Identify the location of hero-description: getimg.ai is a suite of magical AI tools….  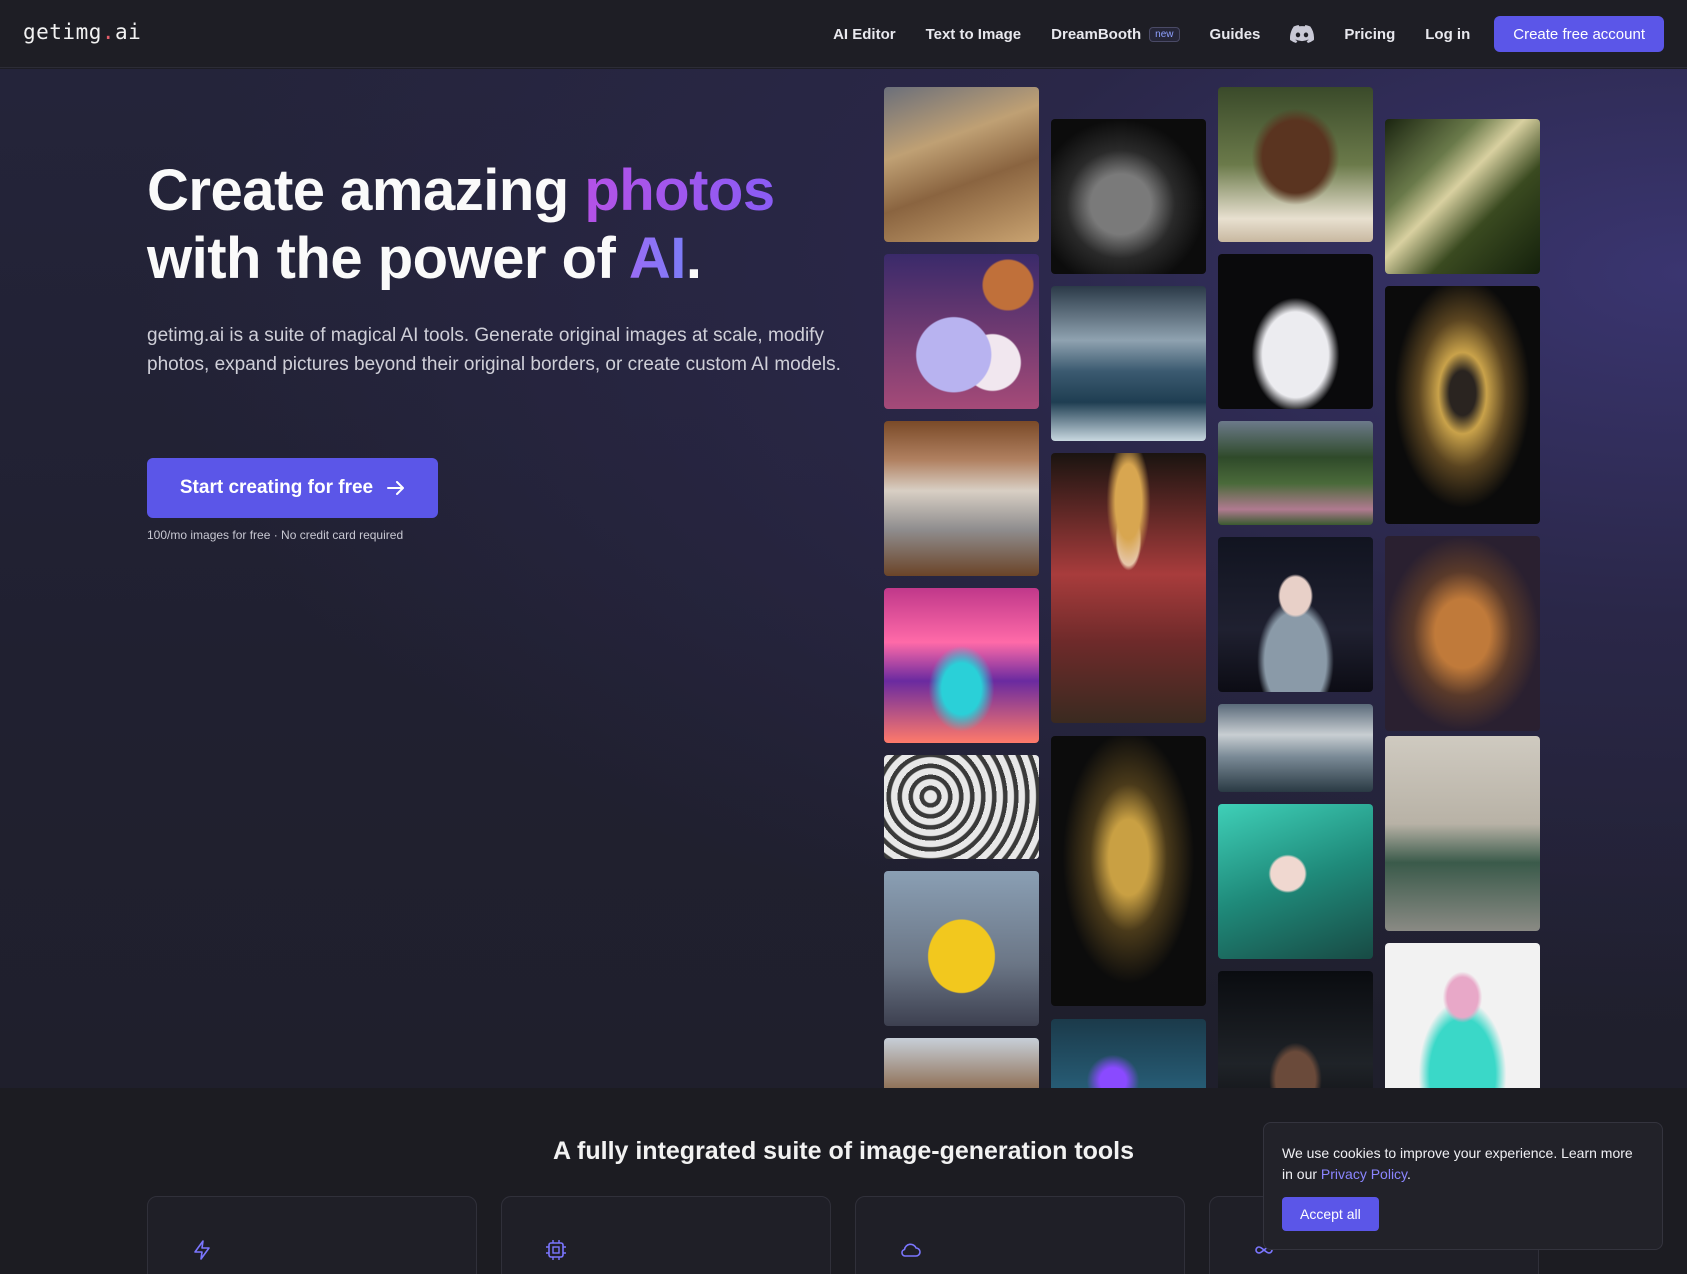
(494, 350).